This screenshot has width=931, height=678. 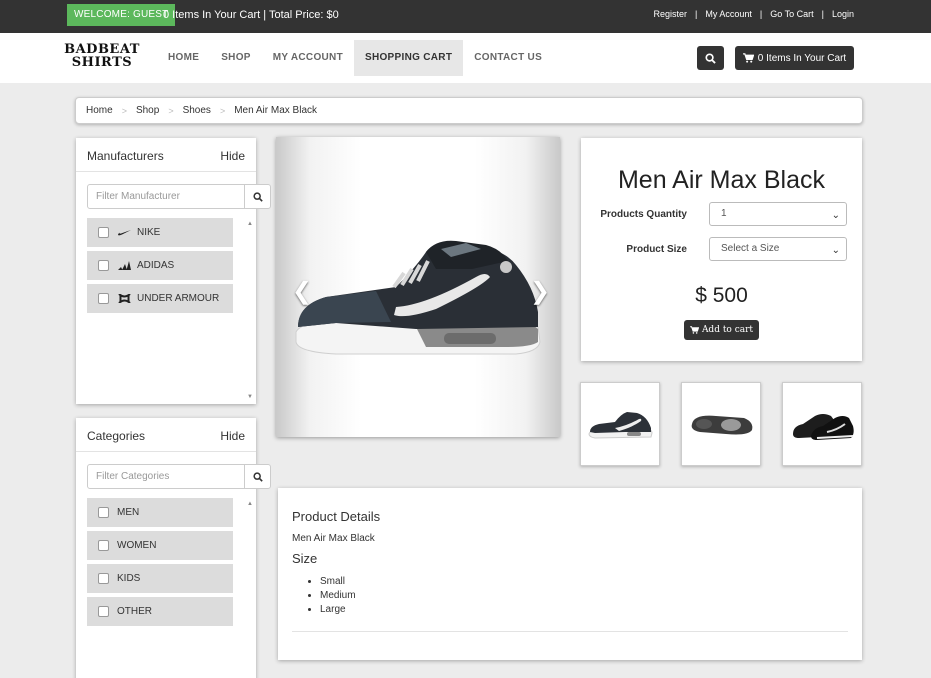 I want to click on adidas-logo-icon, so click(x=124, y=266).